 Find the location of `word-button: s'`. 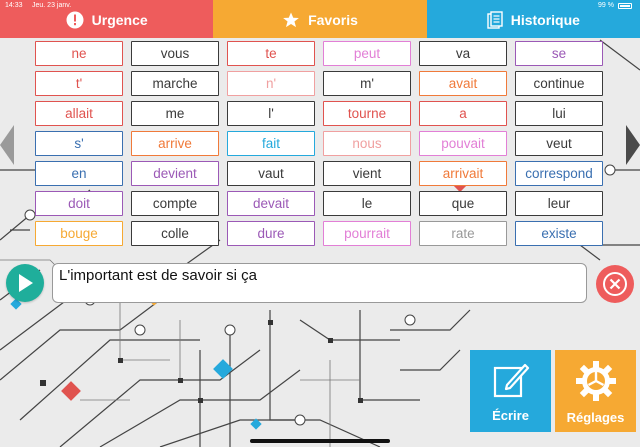

word-button: s' is located at coordinates (79, 143).